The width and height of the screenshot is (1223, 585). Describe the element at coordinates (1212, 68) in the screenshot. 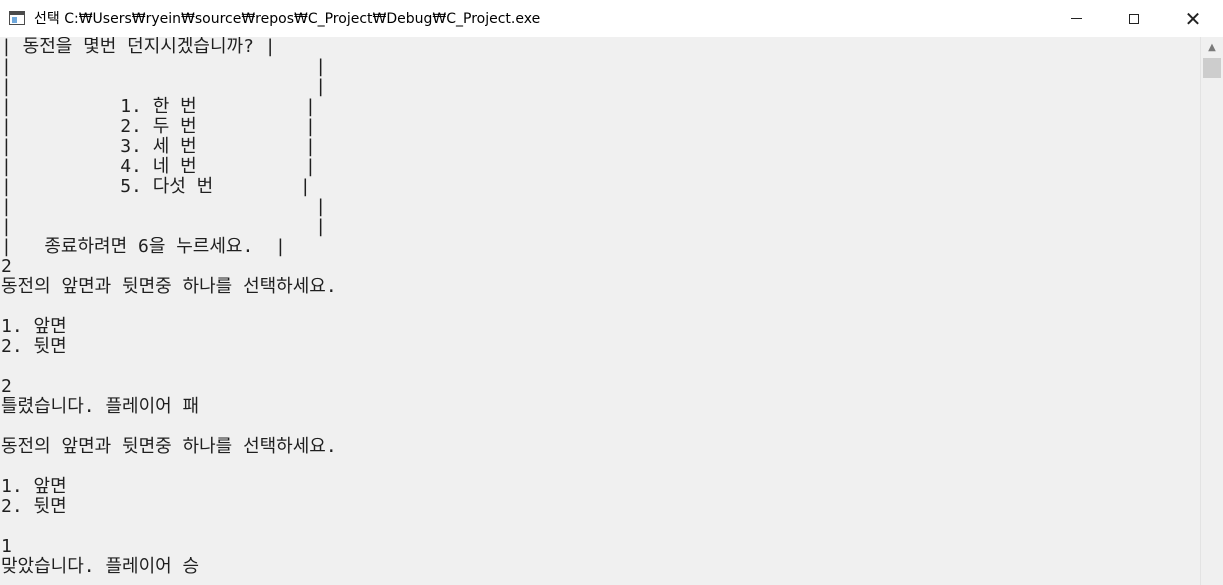

I see `scrollbar-thumb` at that location.